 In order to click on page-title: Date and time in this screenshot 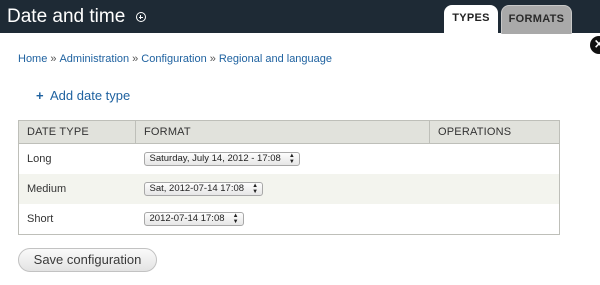, I will do `click(66, 16)`.